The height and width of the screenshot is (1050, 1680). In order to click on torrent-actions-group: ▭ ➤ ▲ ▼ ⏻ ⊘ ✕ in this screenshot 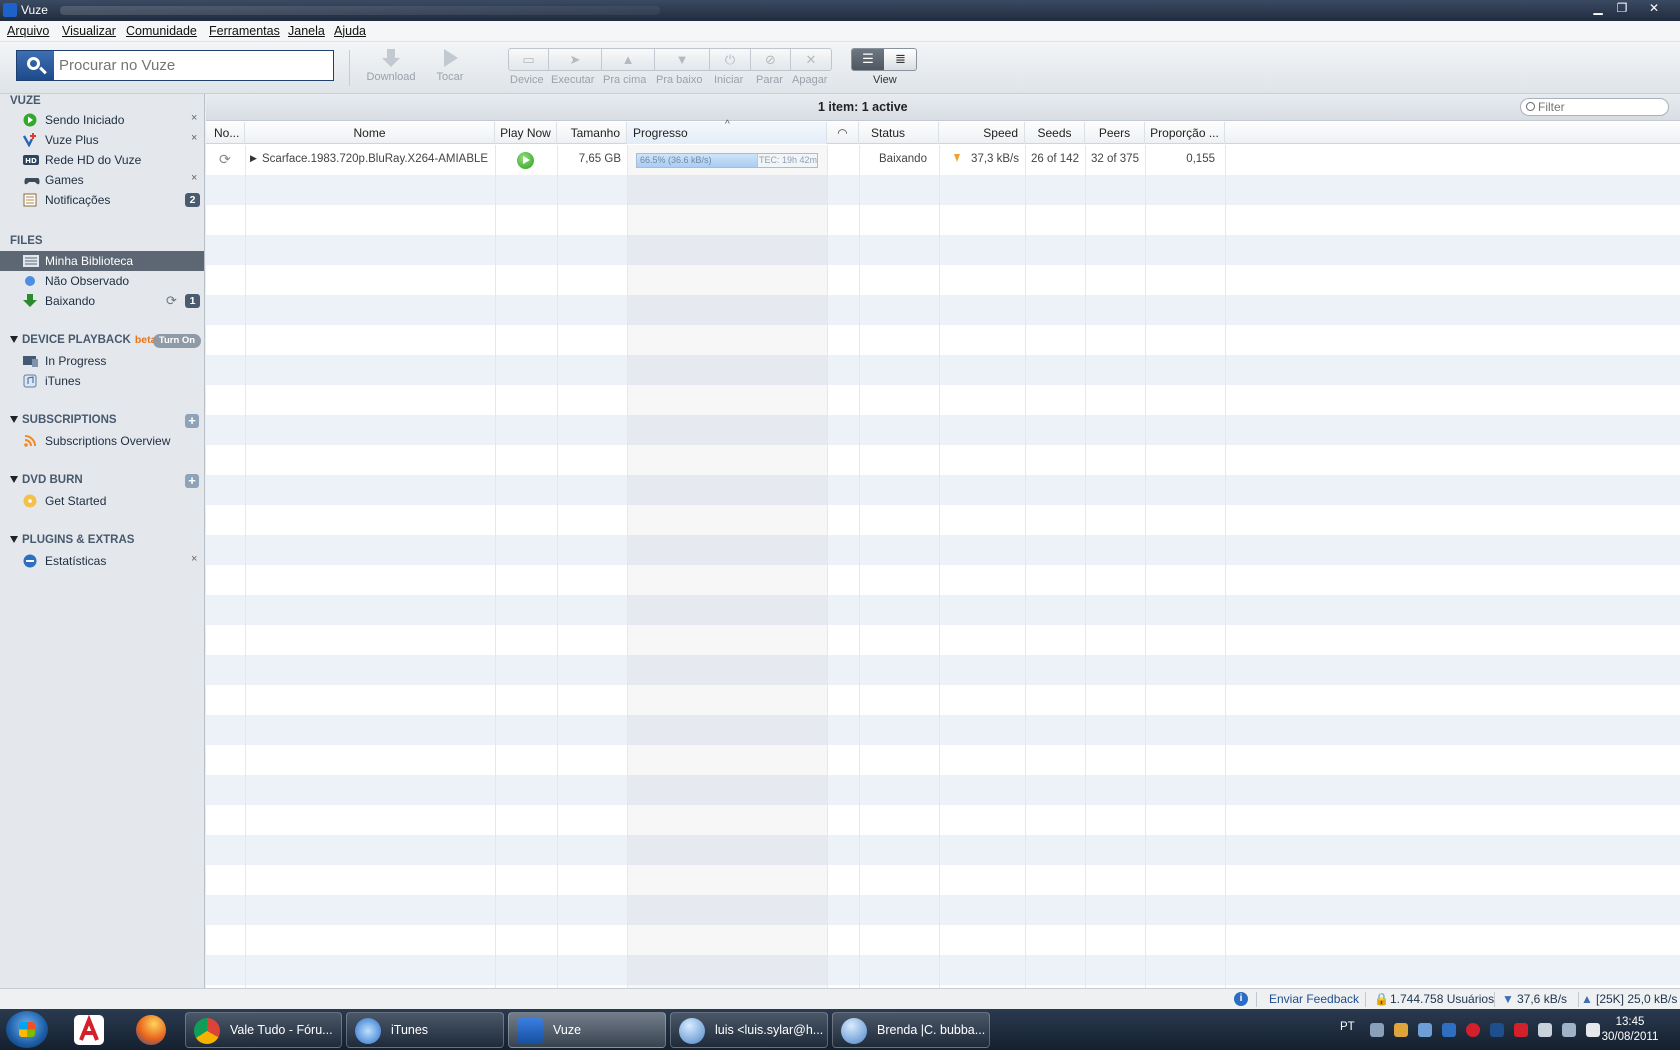, I will do `click(670, 59)`.